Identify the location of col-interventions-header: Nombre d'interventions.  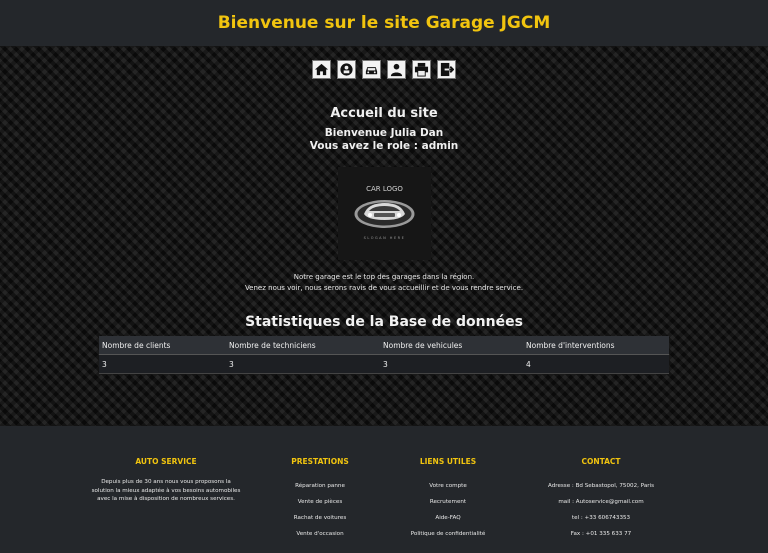
(596, 345).